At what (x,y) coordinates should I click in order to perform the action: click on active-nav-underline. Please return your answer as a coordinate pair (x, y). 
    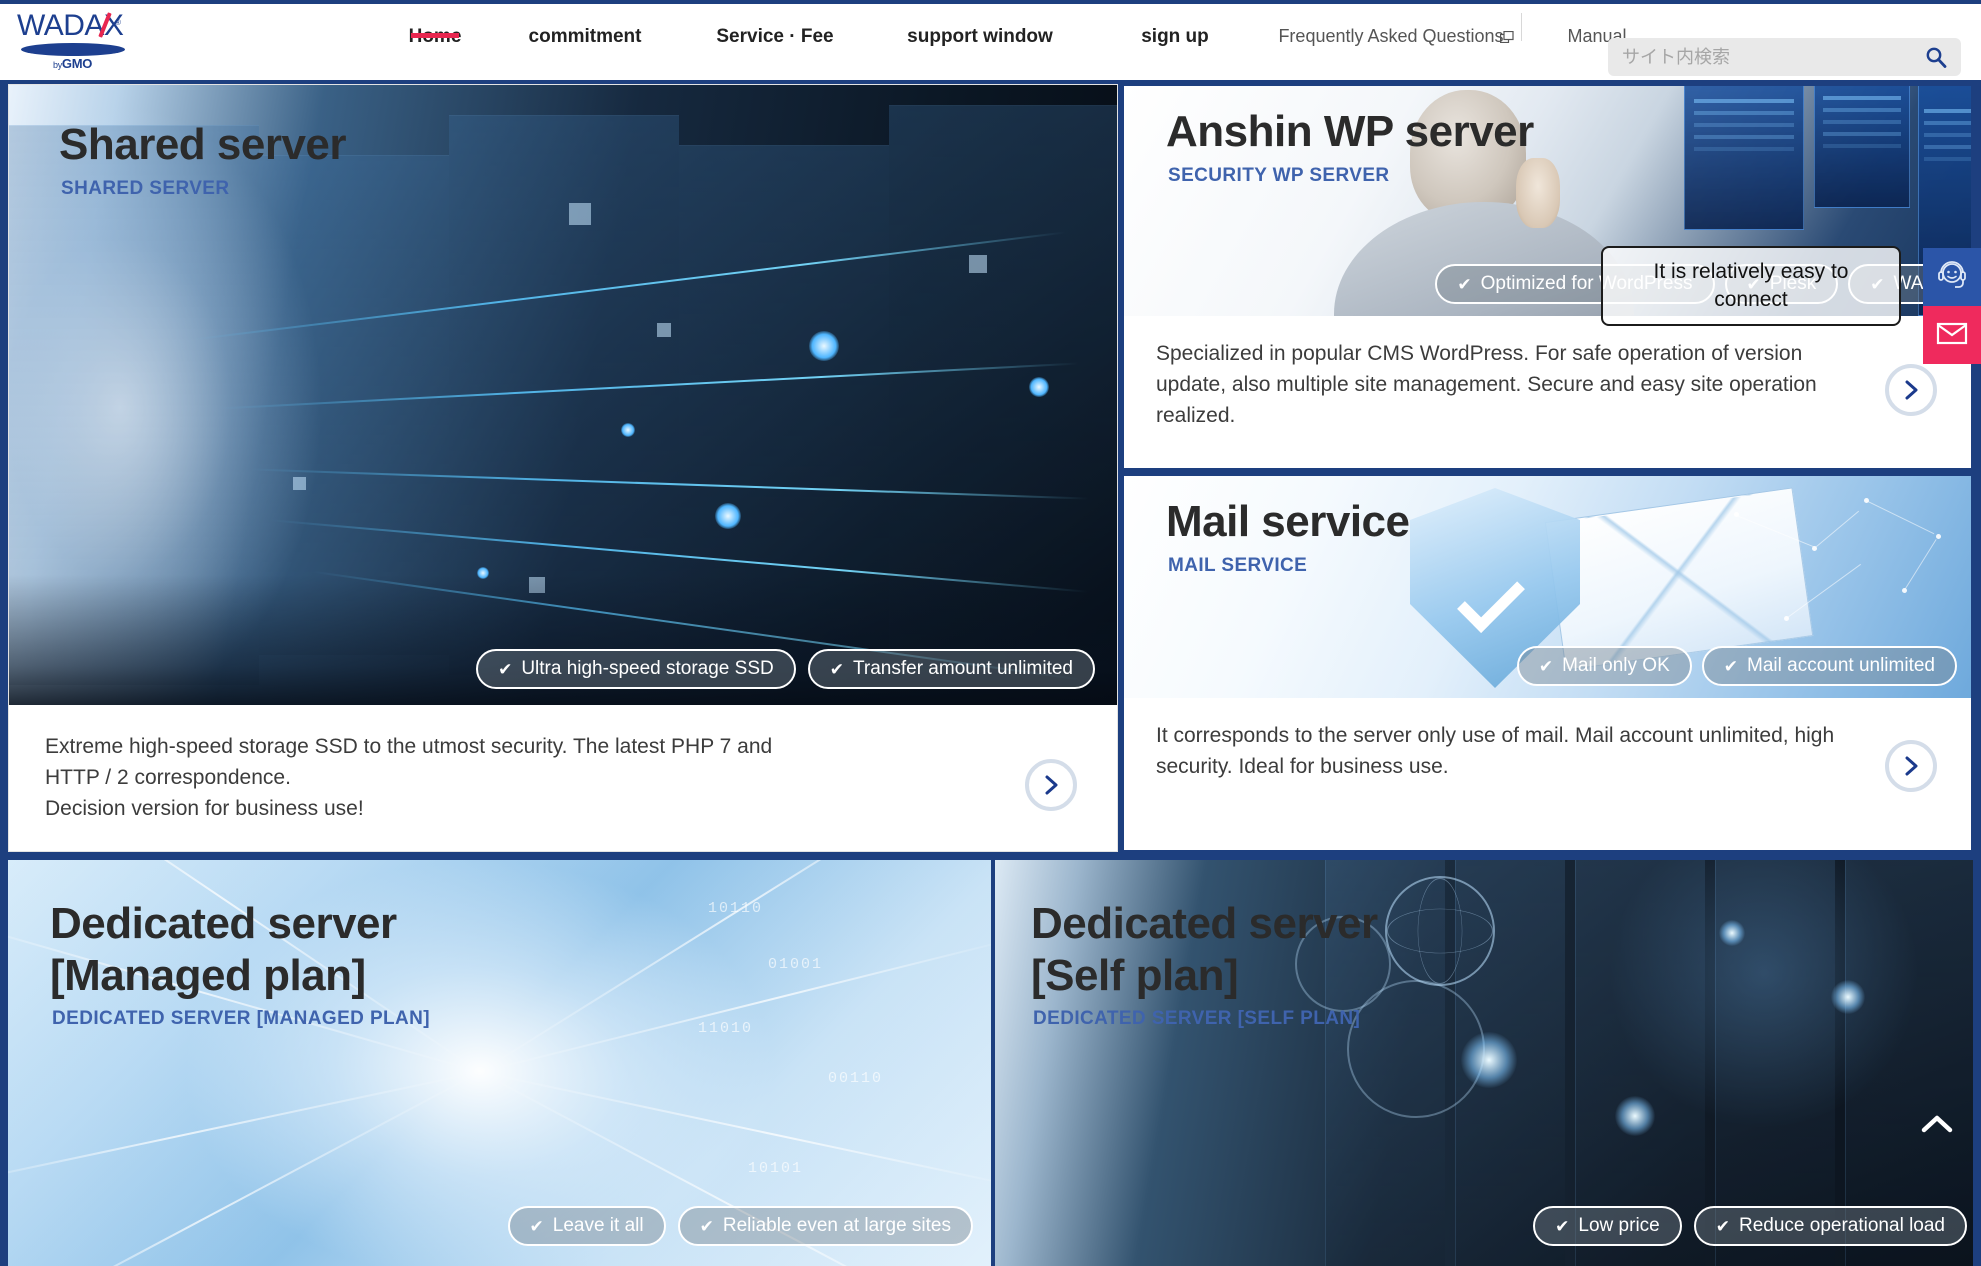
    Looking at the image, I should click on (435, 35).